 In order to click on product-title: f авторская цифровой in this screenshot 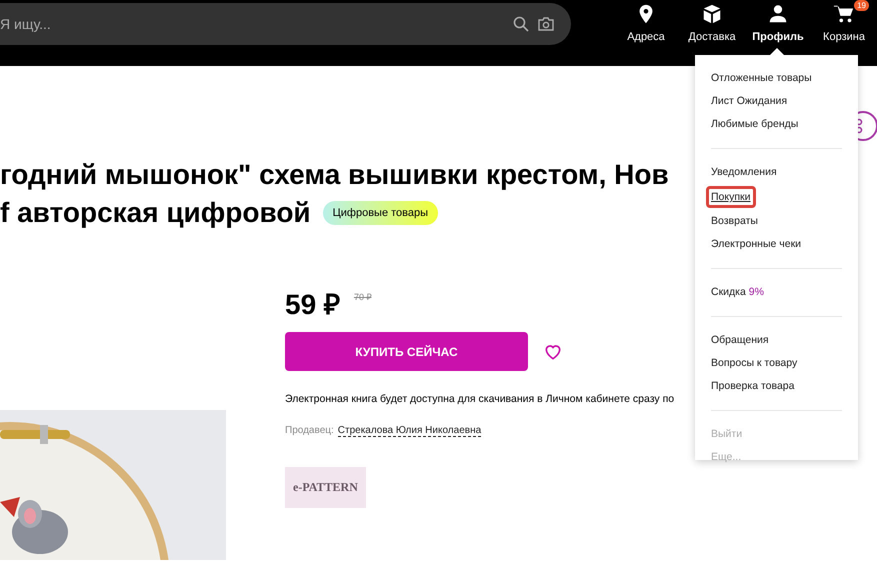, I will do `click(155, 213)`.